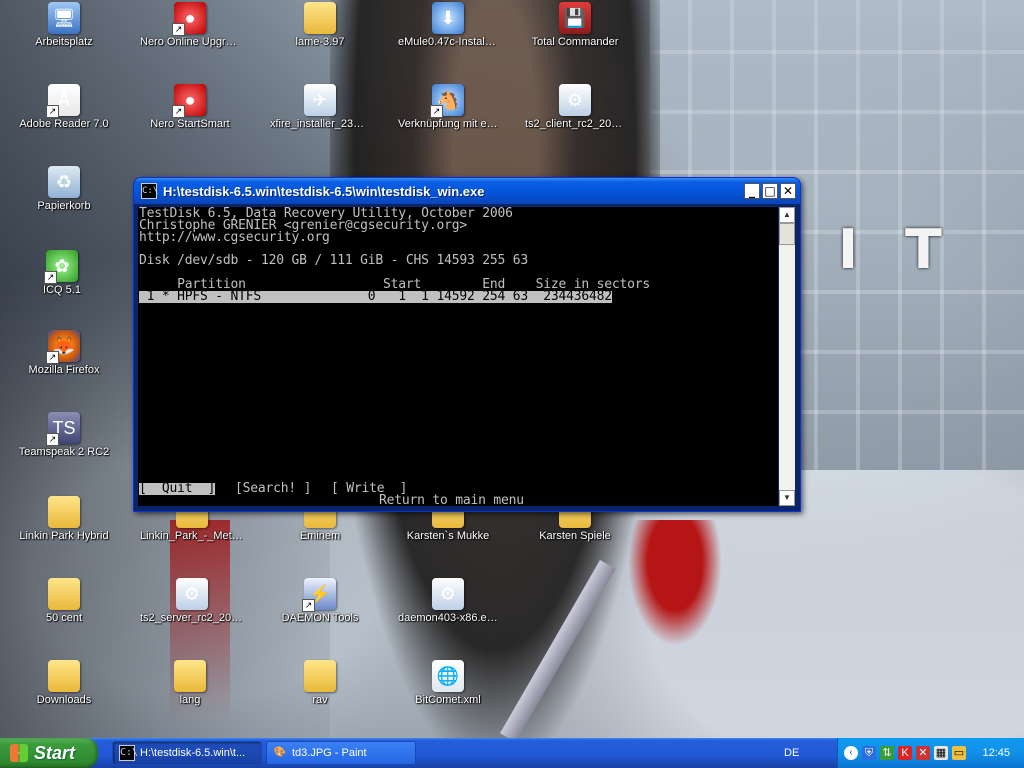 This screenshot has height=768, width=1024. I want to click on close-button: ✕, so click(788, 191).